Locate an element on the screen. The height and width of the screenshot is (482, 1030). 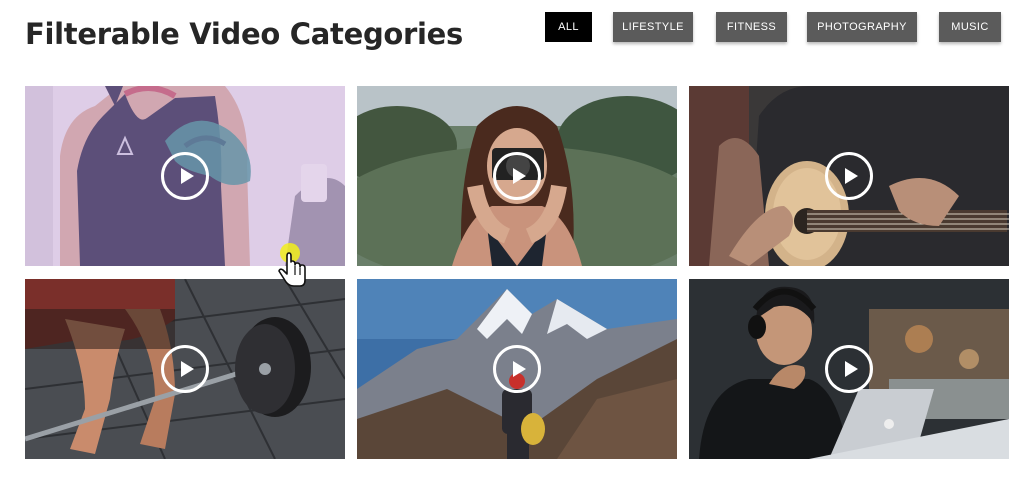
video-tile-tattoo is located at coordinates (185, 176).